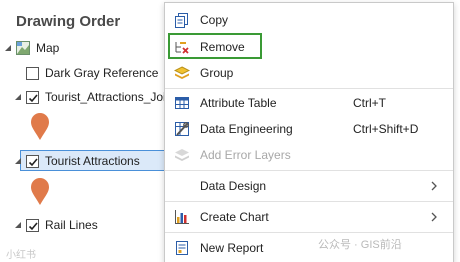  I want to click on menu-item-data-design: Data Design, so click(309, 186).